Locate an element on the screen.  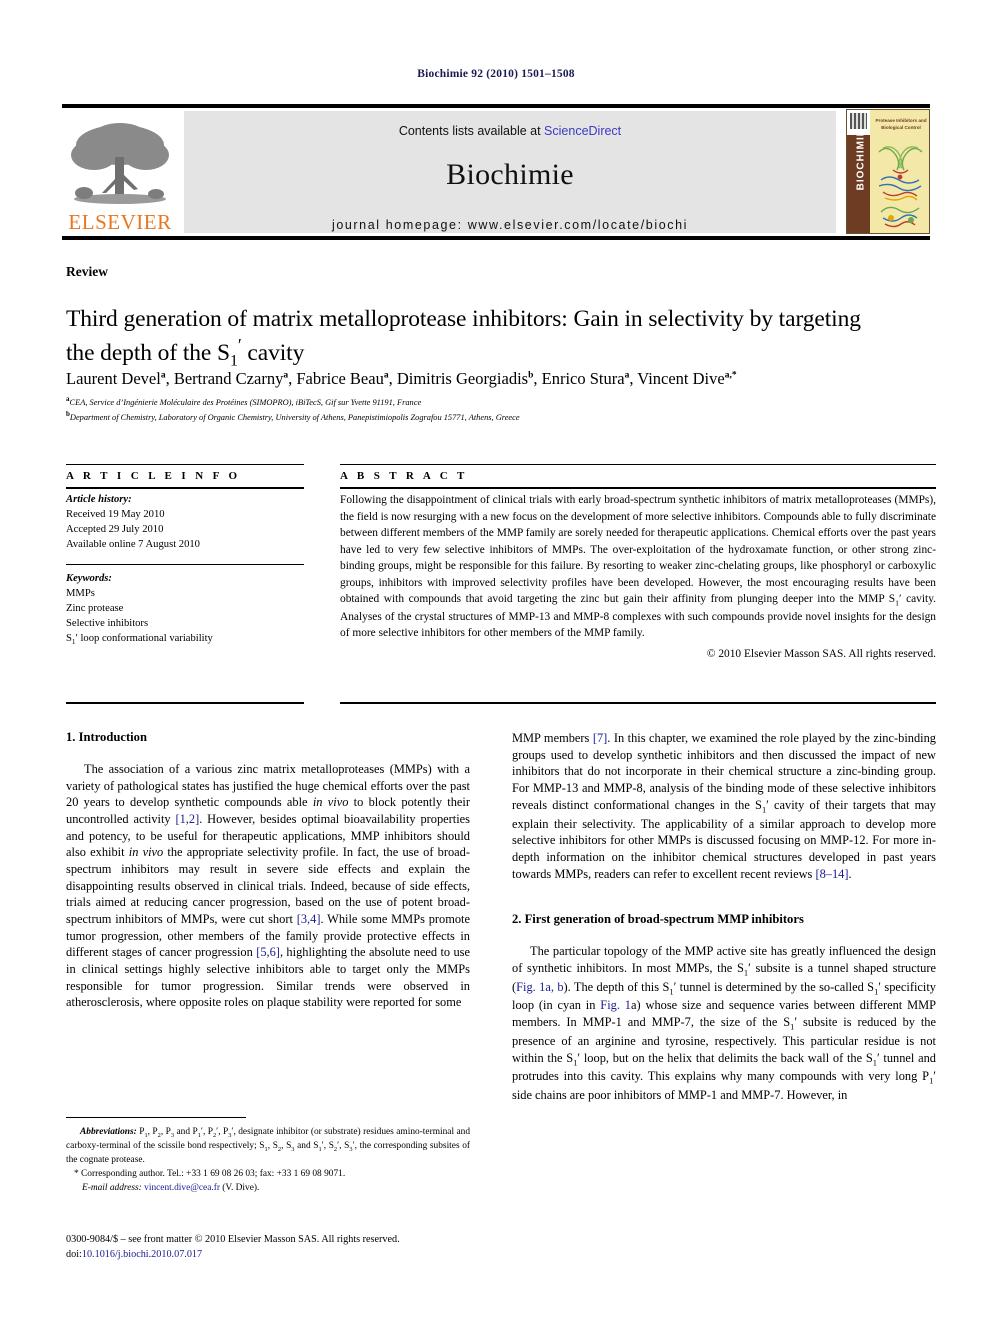
author-affiliation-mark: b is located at coordinates (531, 375).